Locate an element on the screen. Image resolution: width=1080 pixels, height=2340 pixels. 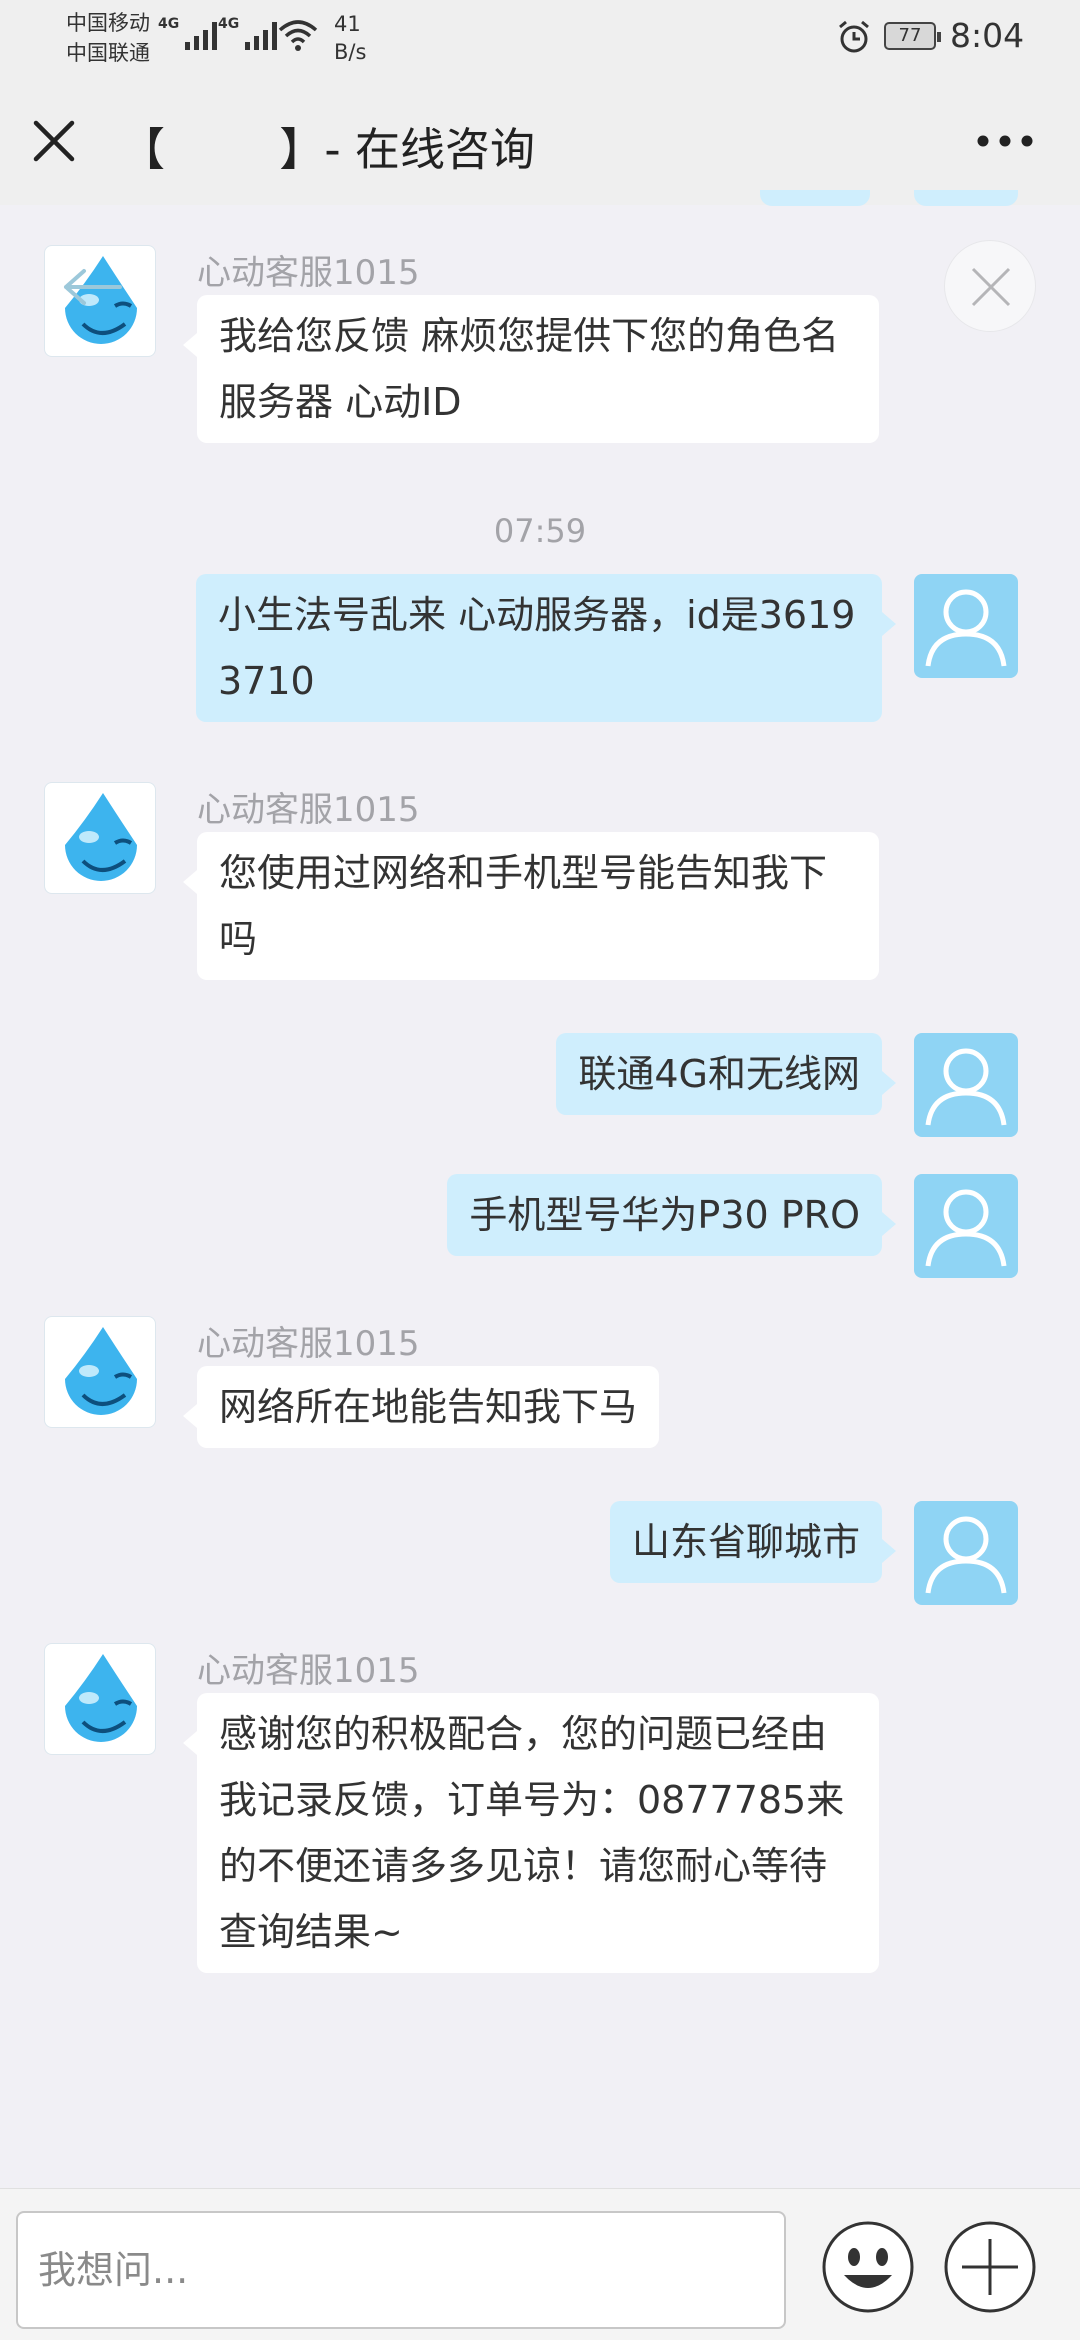
wifi-icon is located at coordinates (298, 35).